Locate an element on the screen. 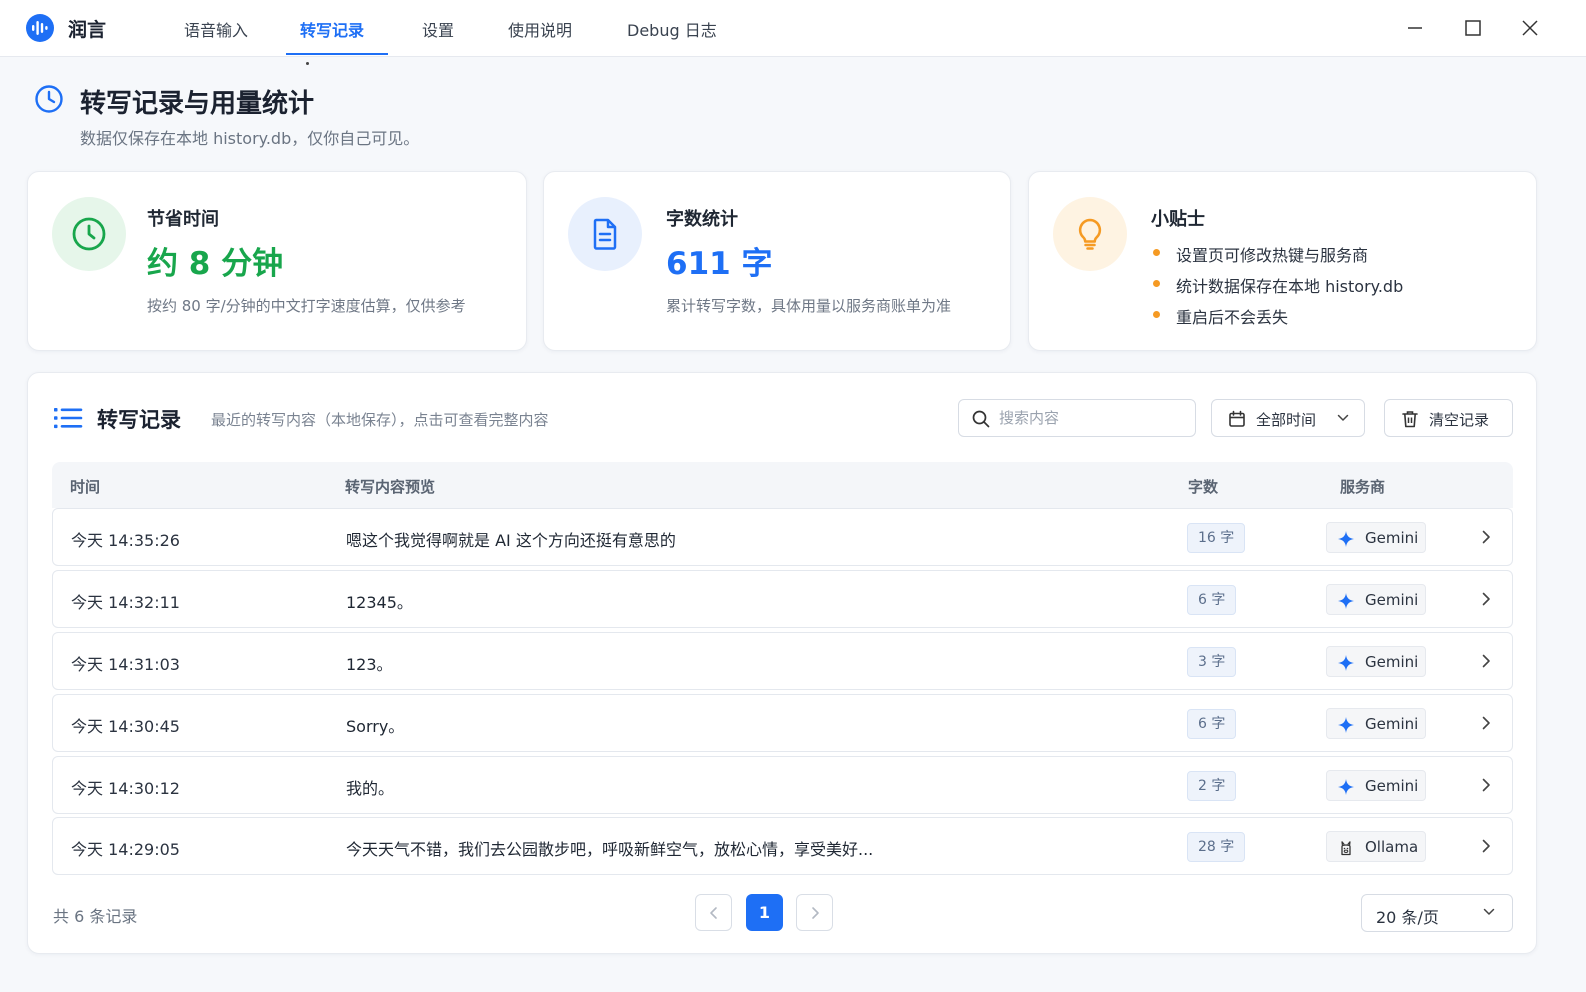  row-time: 今天 14:31:03 is located at coordinates (125, 664).